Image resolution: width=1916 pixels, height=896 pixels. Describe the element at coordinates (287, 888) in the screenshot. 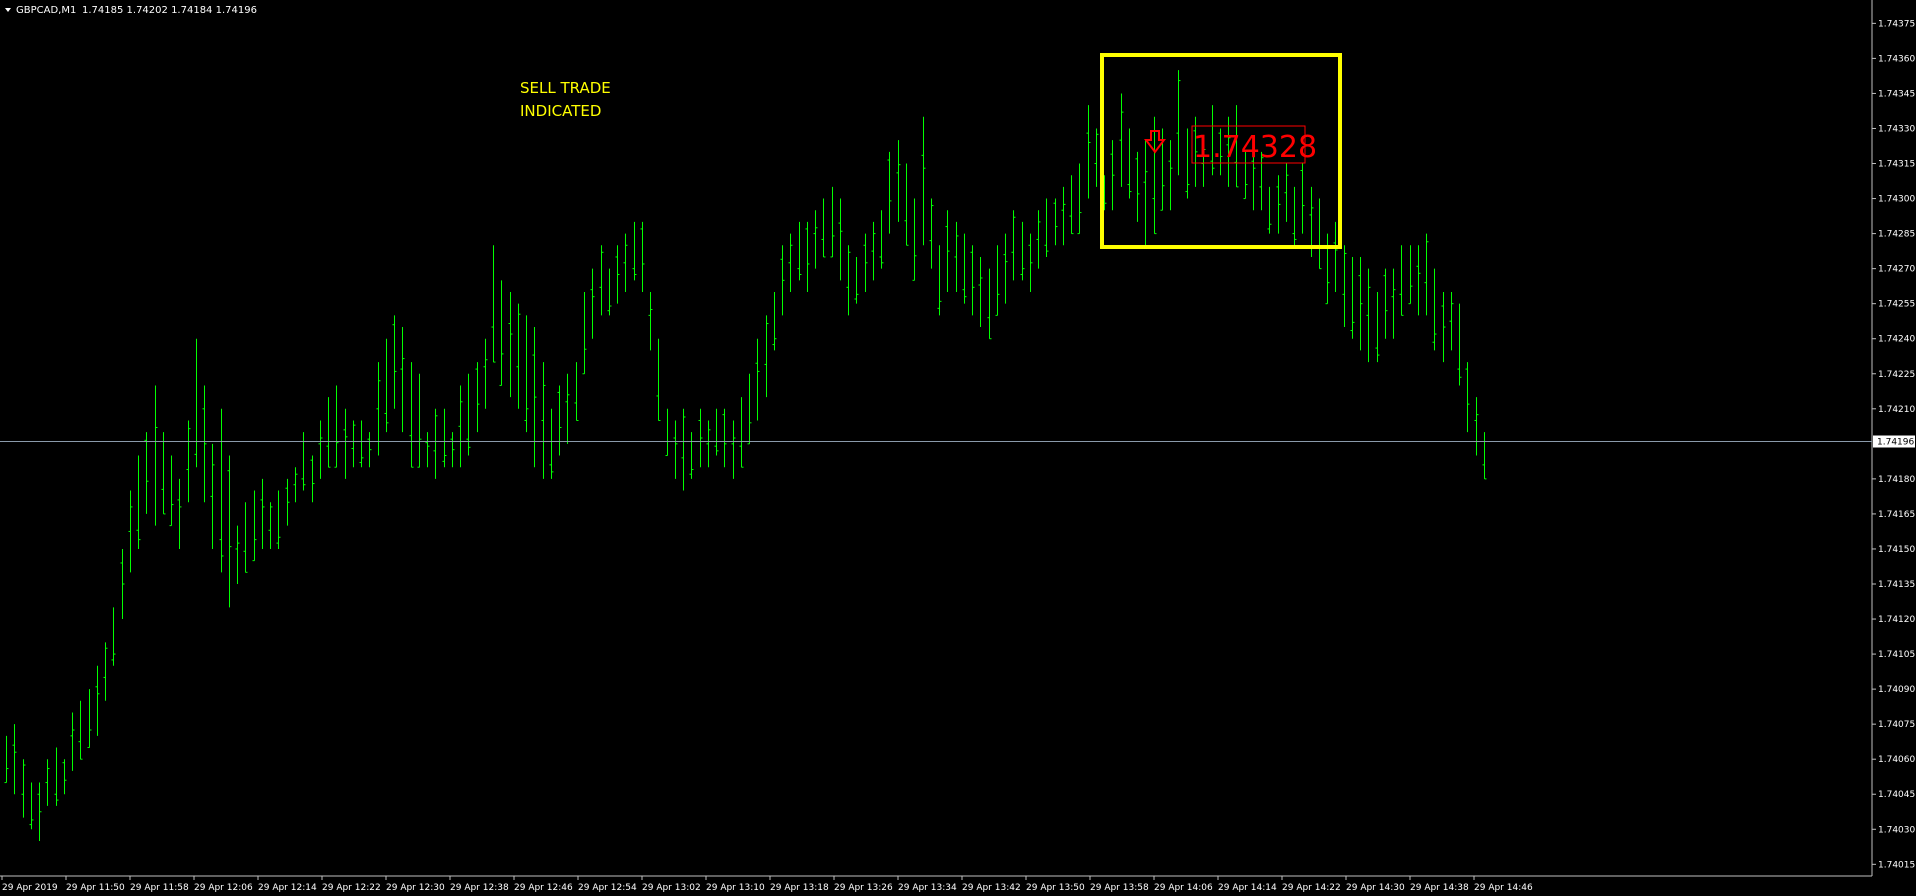

I see `x-tick-label: 29 Apr 12:14` at that location.